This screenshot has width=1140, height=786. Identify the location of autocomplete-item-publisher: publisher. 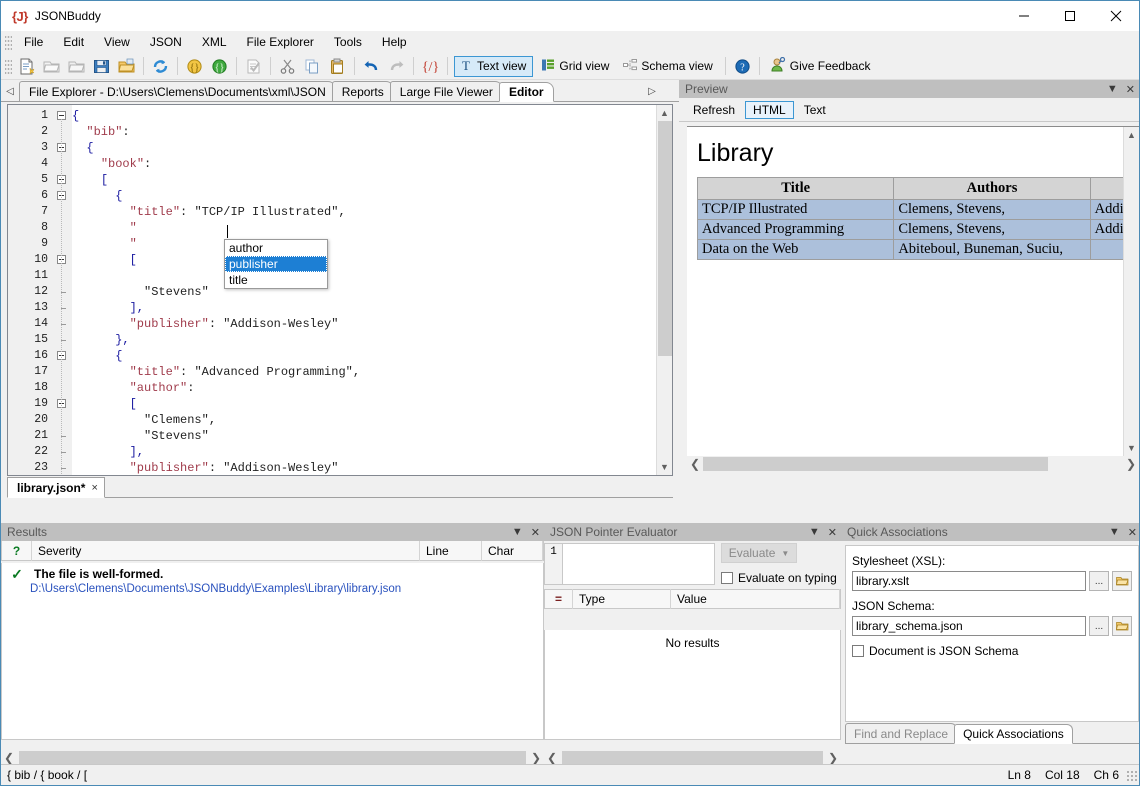
(276, 264).